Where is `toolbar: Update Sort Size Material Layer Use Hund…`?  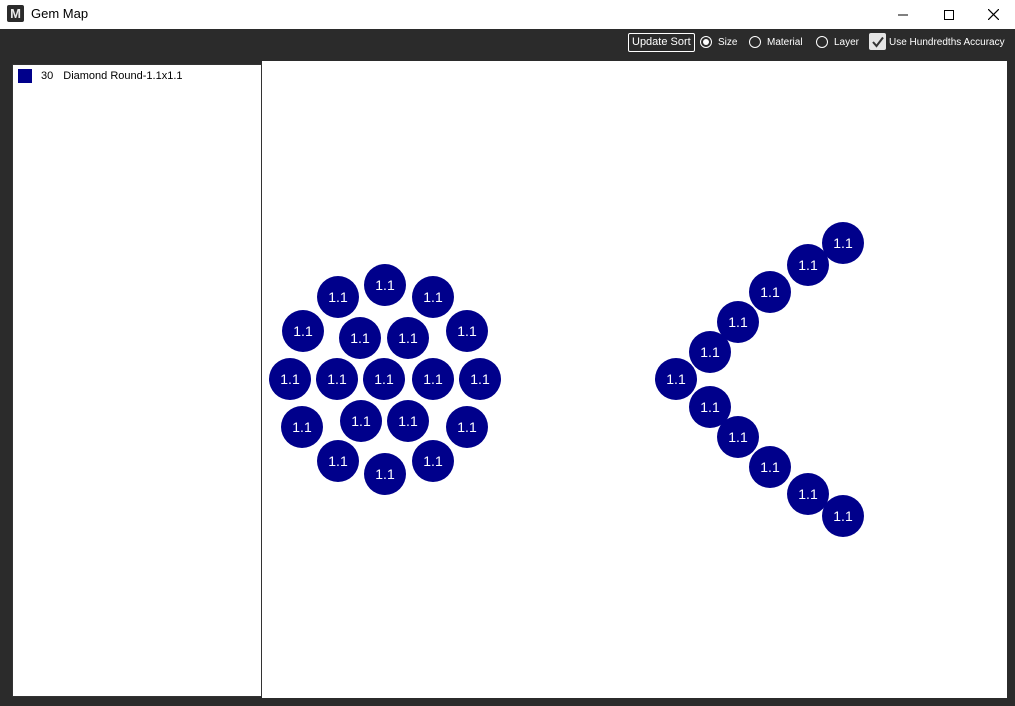 toolbar: Update Sort Size Material Layer Use Hund… is located at coordinates (507, 45).